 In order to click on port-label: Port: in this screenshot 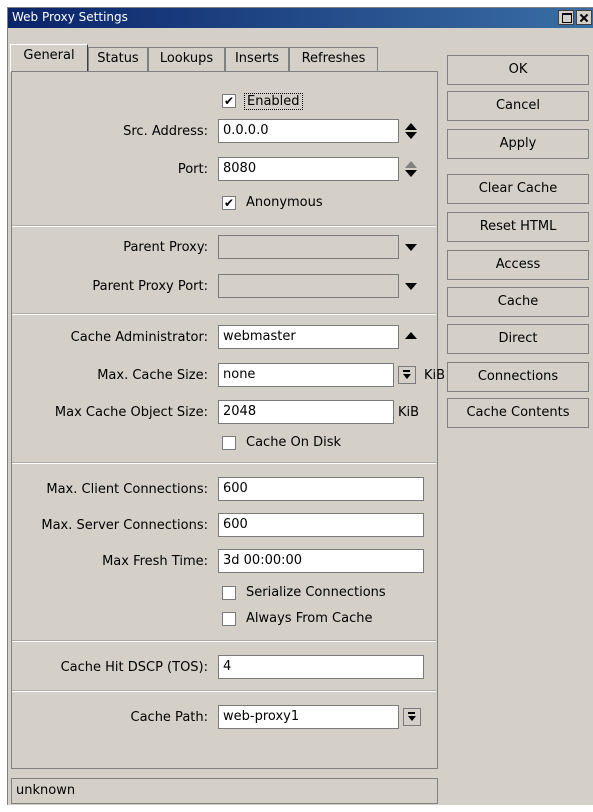, I will do `click(192, 169)`.